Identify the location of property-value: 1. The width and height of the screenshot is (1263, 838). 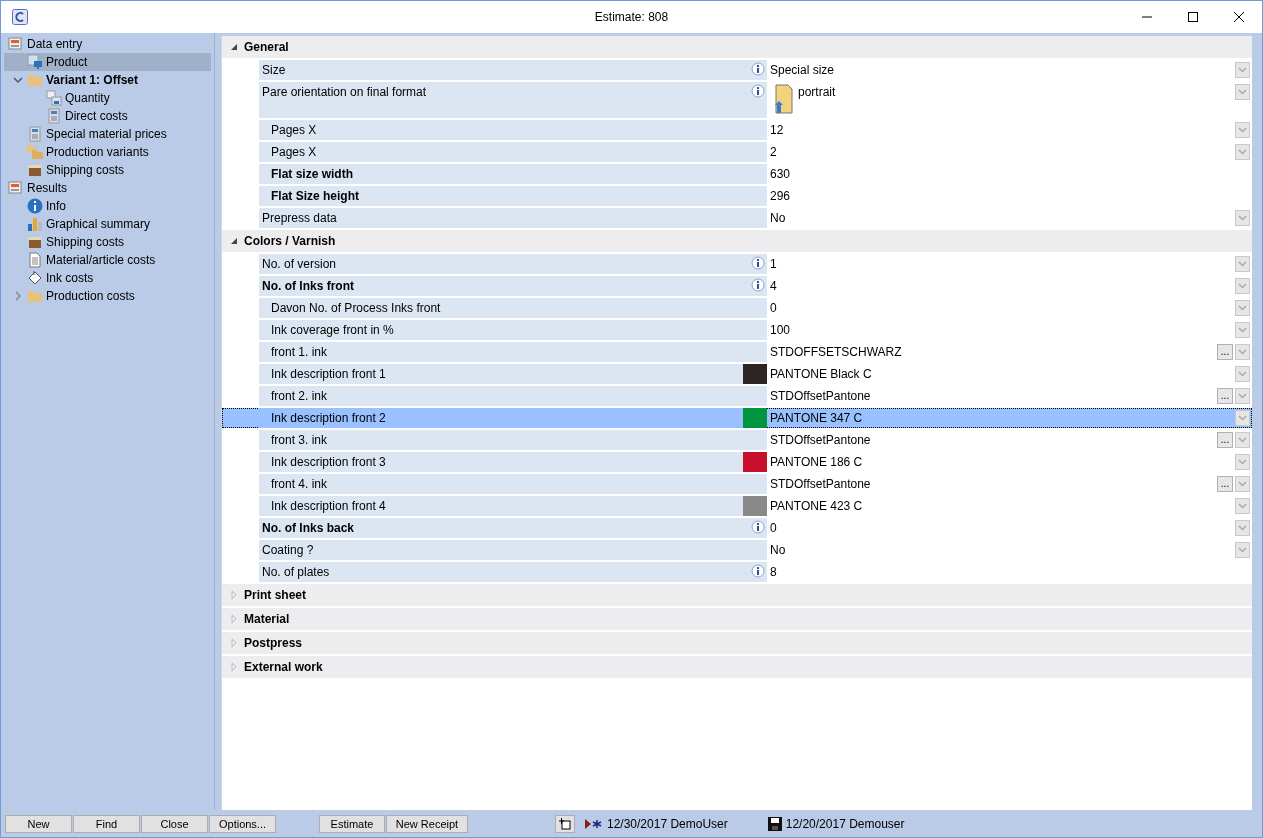
(773, 264).